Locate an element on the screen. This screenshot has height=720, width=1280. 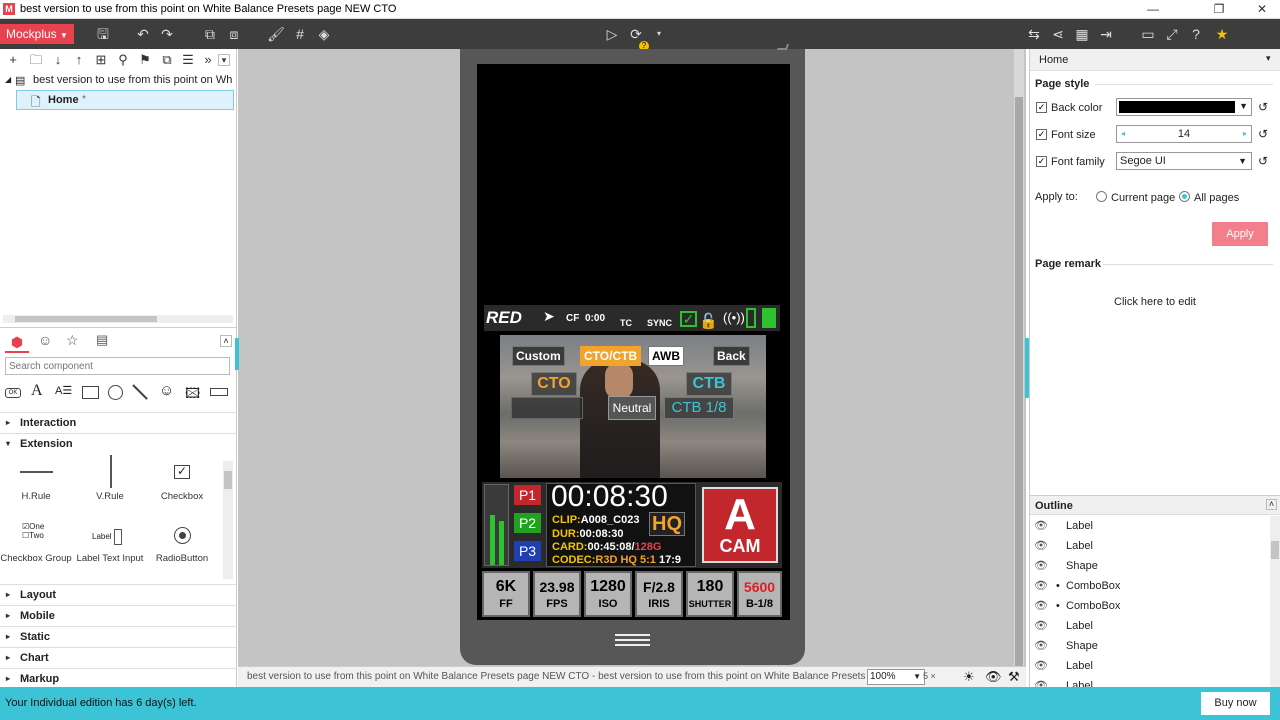
tree-h-scrollbar is located at coordinates (118, 319).